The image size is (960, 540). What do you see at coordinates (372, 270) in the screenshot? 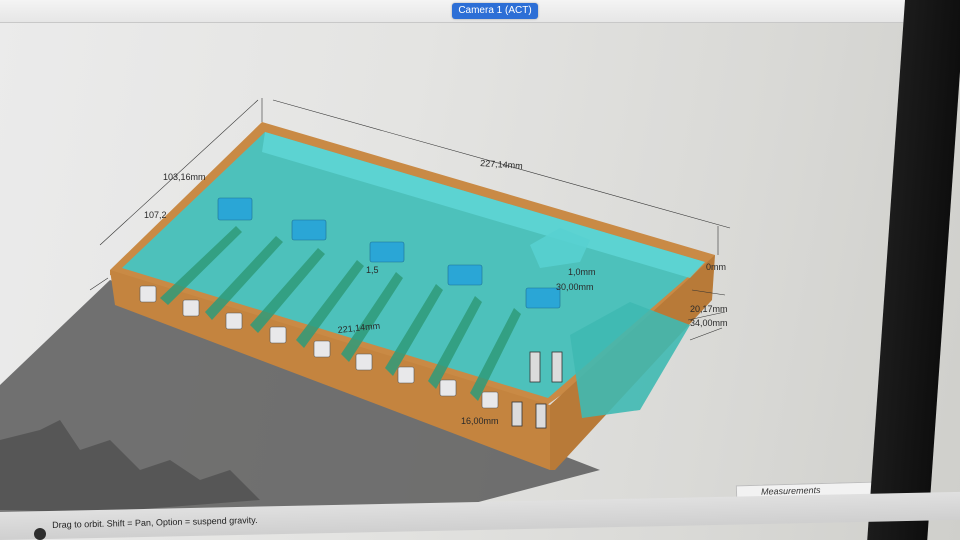
I see `dim-mid-small-label: 1,5` at bounding box center [372, 270].